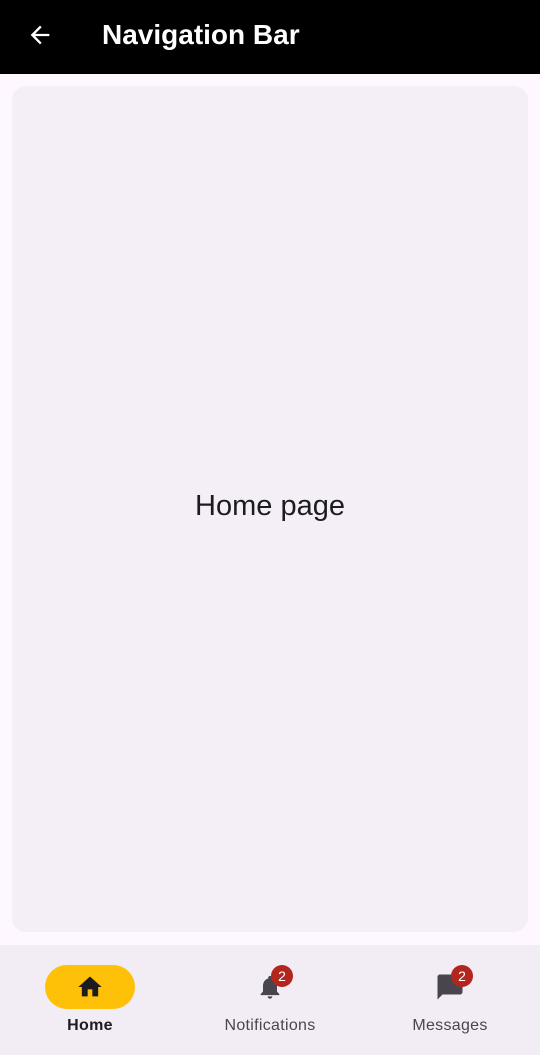  I want to click on nav-item-home: Home, so click(90, 1000).